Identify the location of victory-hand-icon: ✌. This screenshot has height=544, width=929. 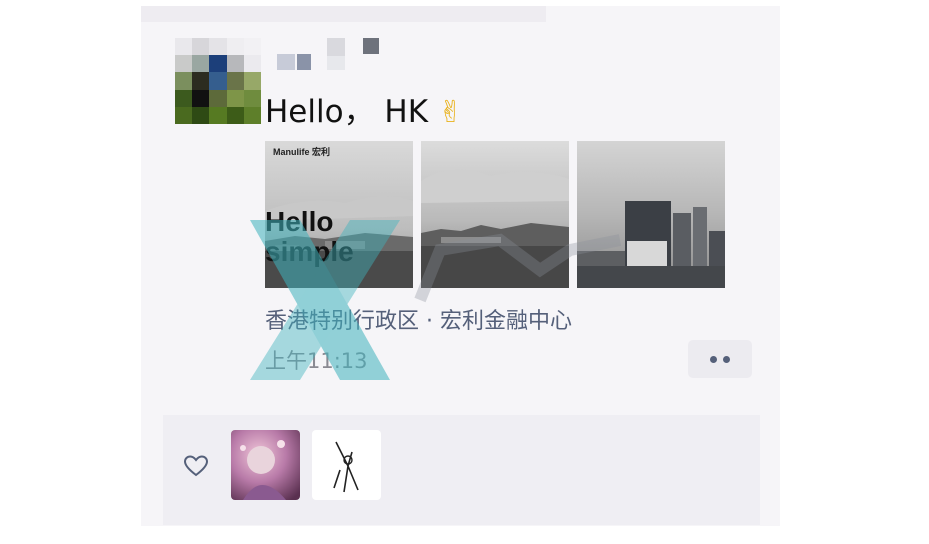
(450, 112).